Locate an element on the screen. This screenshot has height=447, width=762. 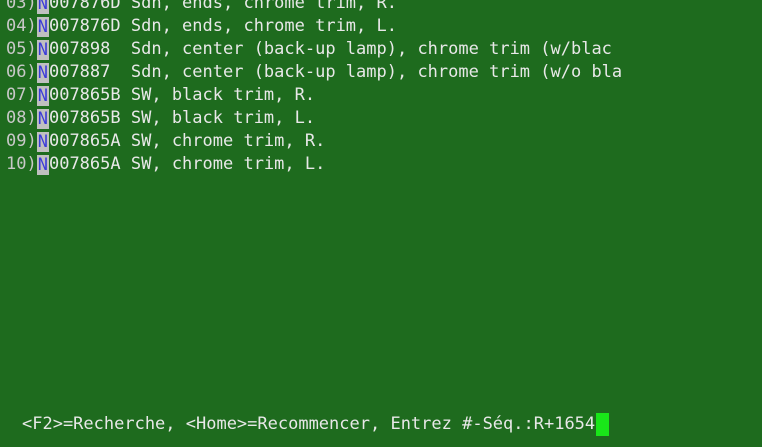
part-description: SW, black trim, L. is located at coordinates (223, 118).